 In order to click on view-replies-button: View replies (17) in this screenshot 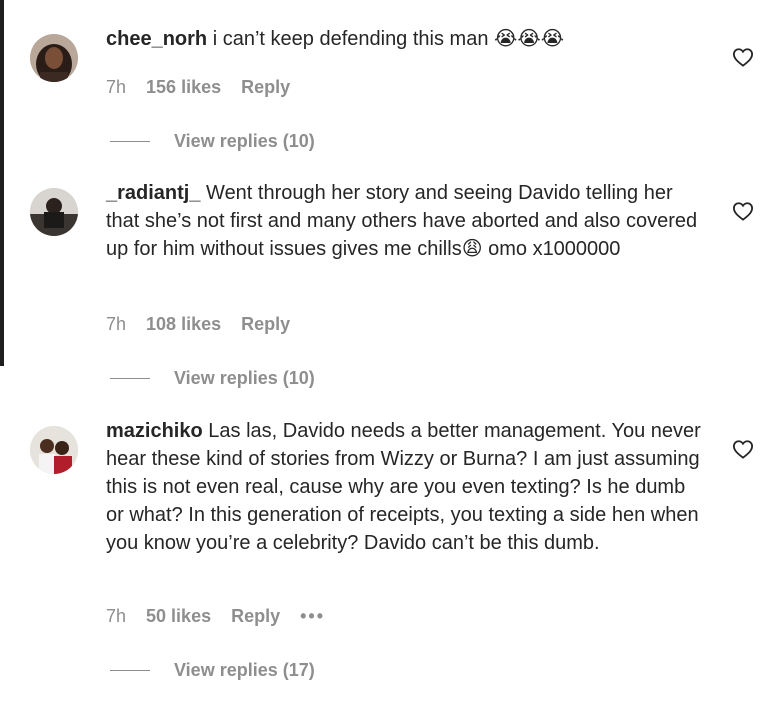, I will do `click(212, 670)`.